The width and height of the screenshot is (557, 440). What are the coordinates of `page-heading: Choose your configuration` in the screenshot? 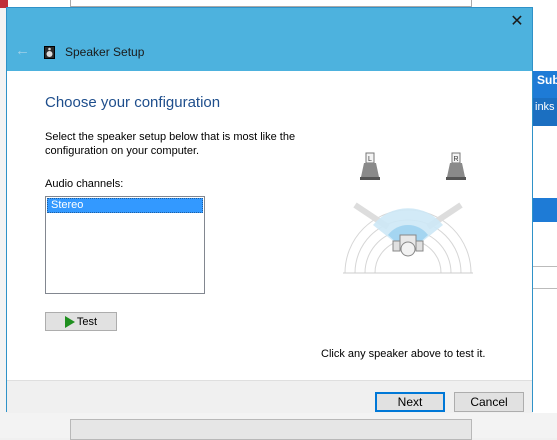 It's located at (133, 102).